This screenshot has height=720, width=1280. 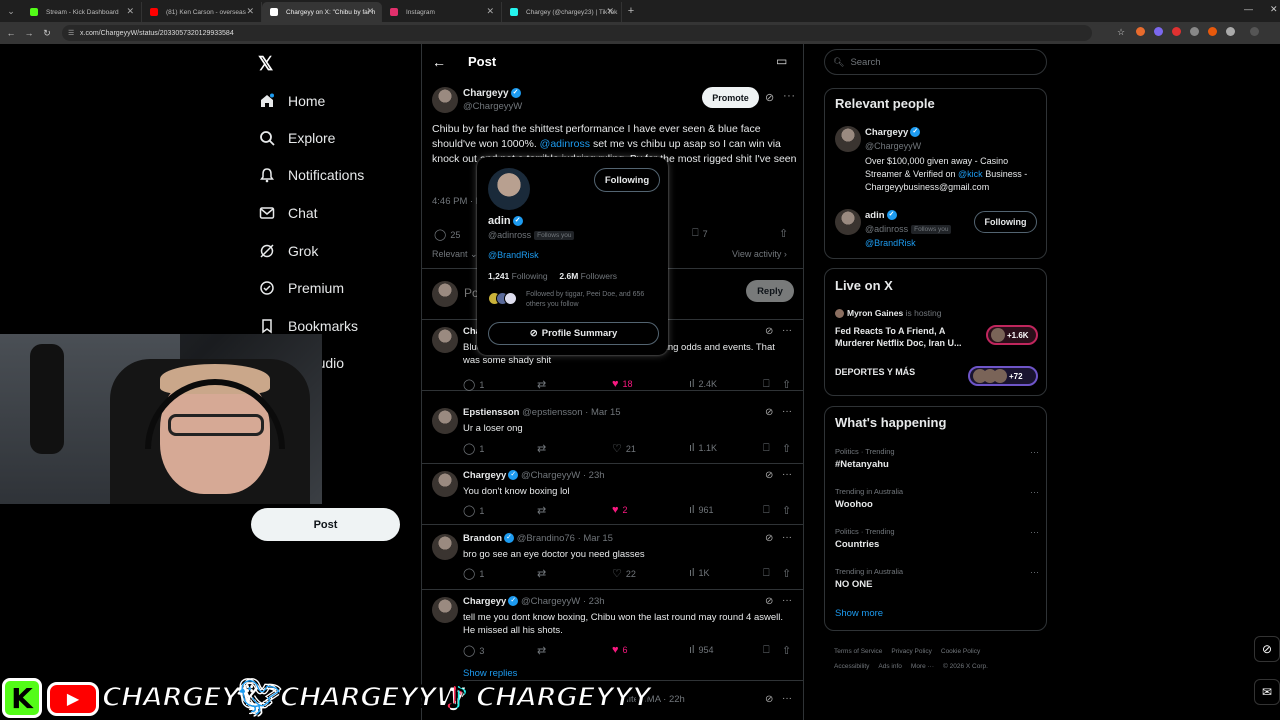 I want to click on hovercard-handle: @adinross Follows you, so click(x=531, y=235).